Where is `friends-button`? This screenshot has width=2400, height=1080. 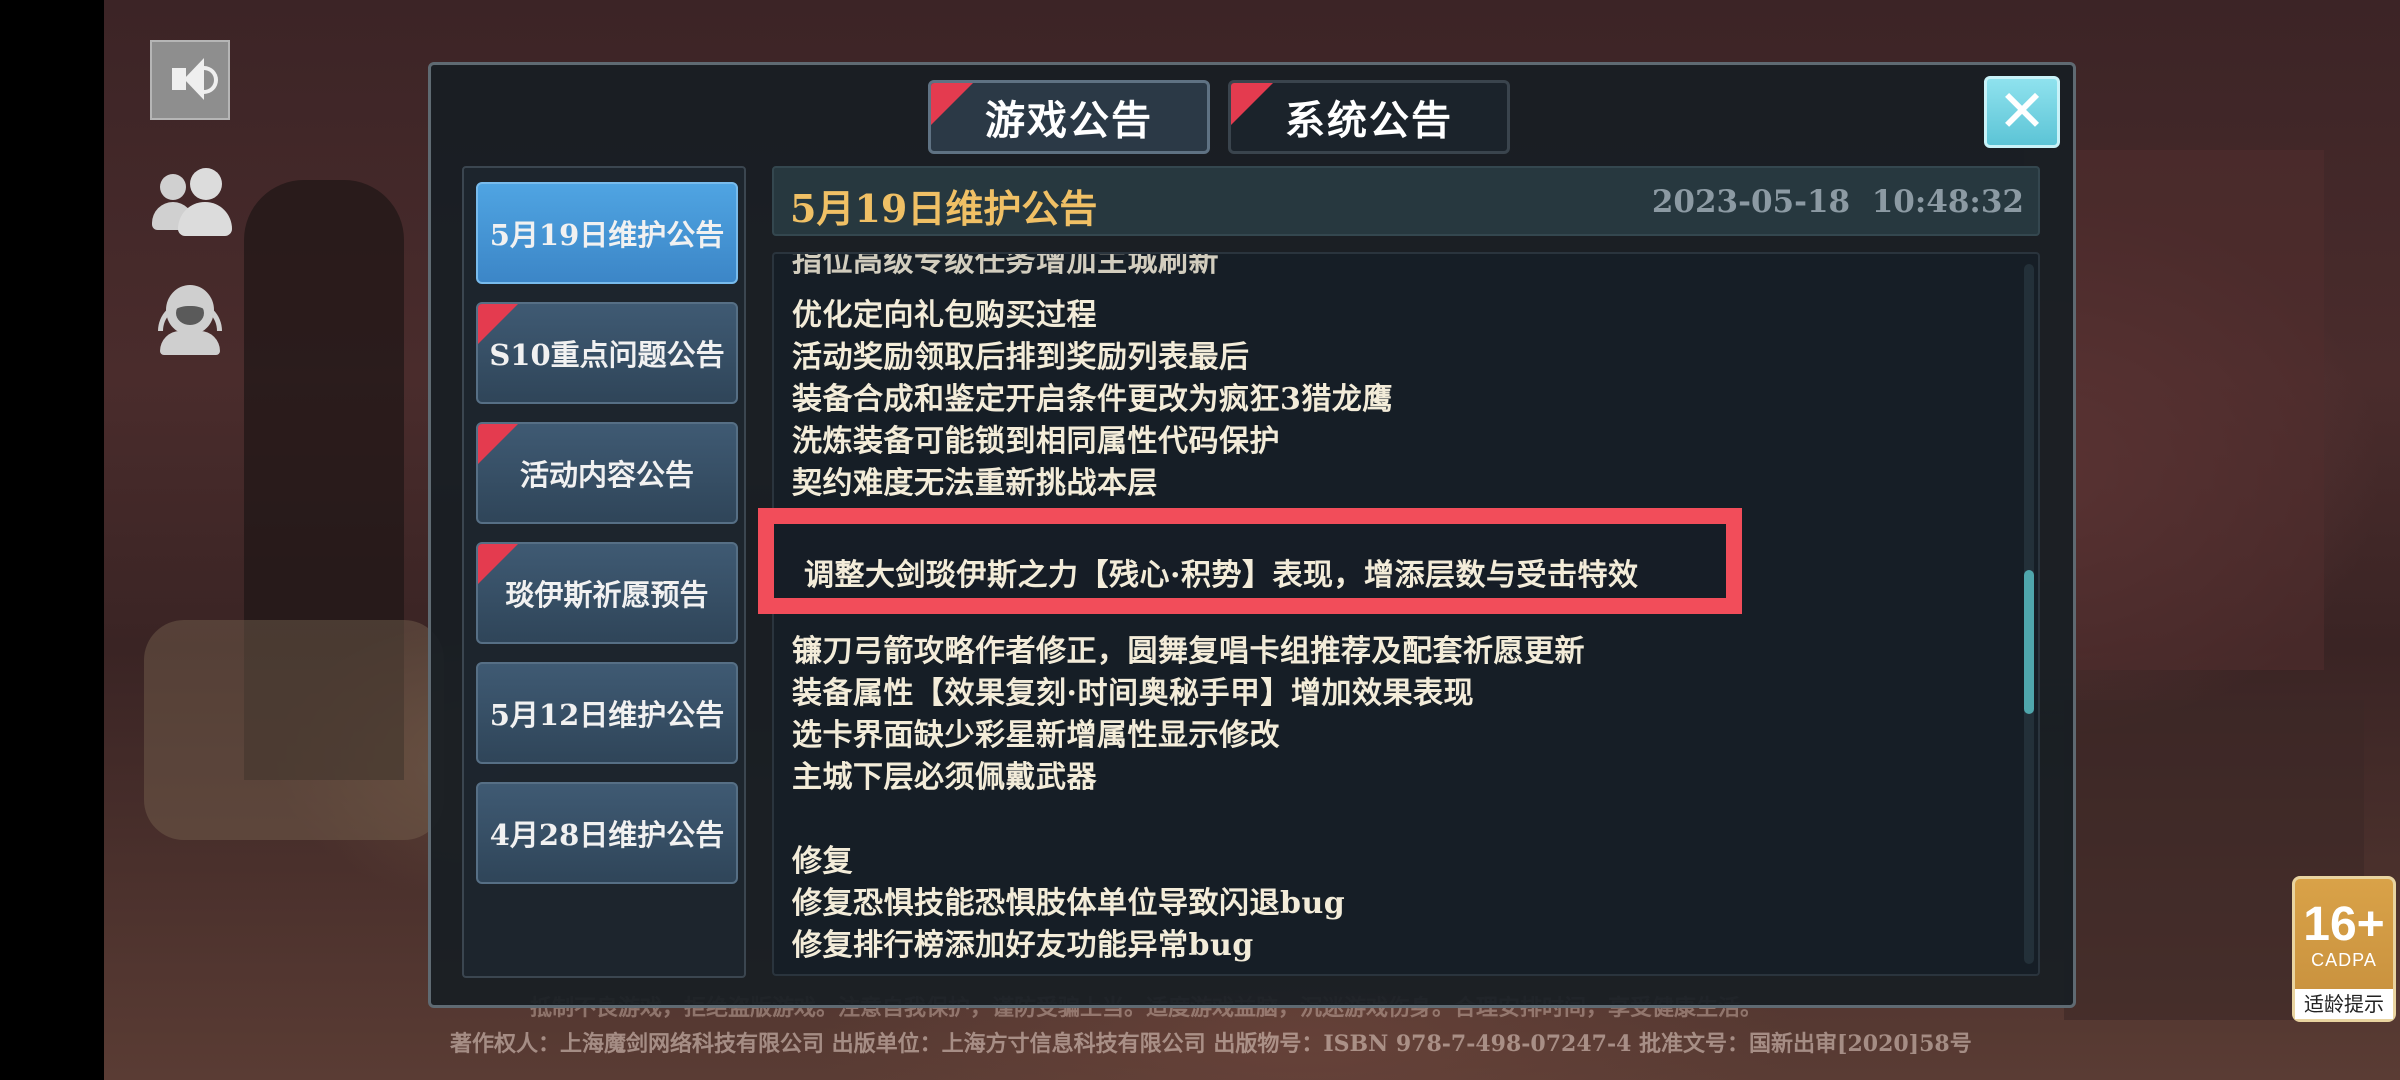 friends-button is located at coordinates (191, 200).